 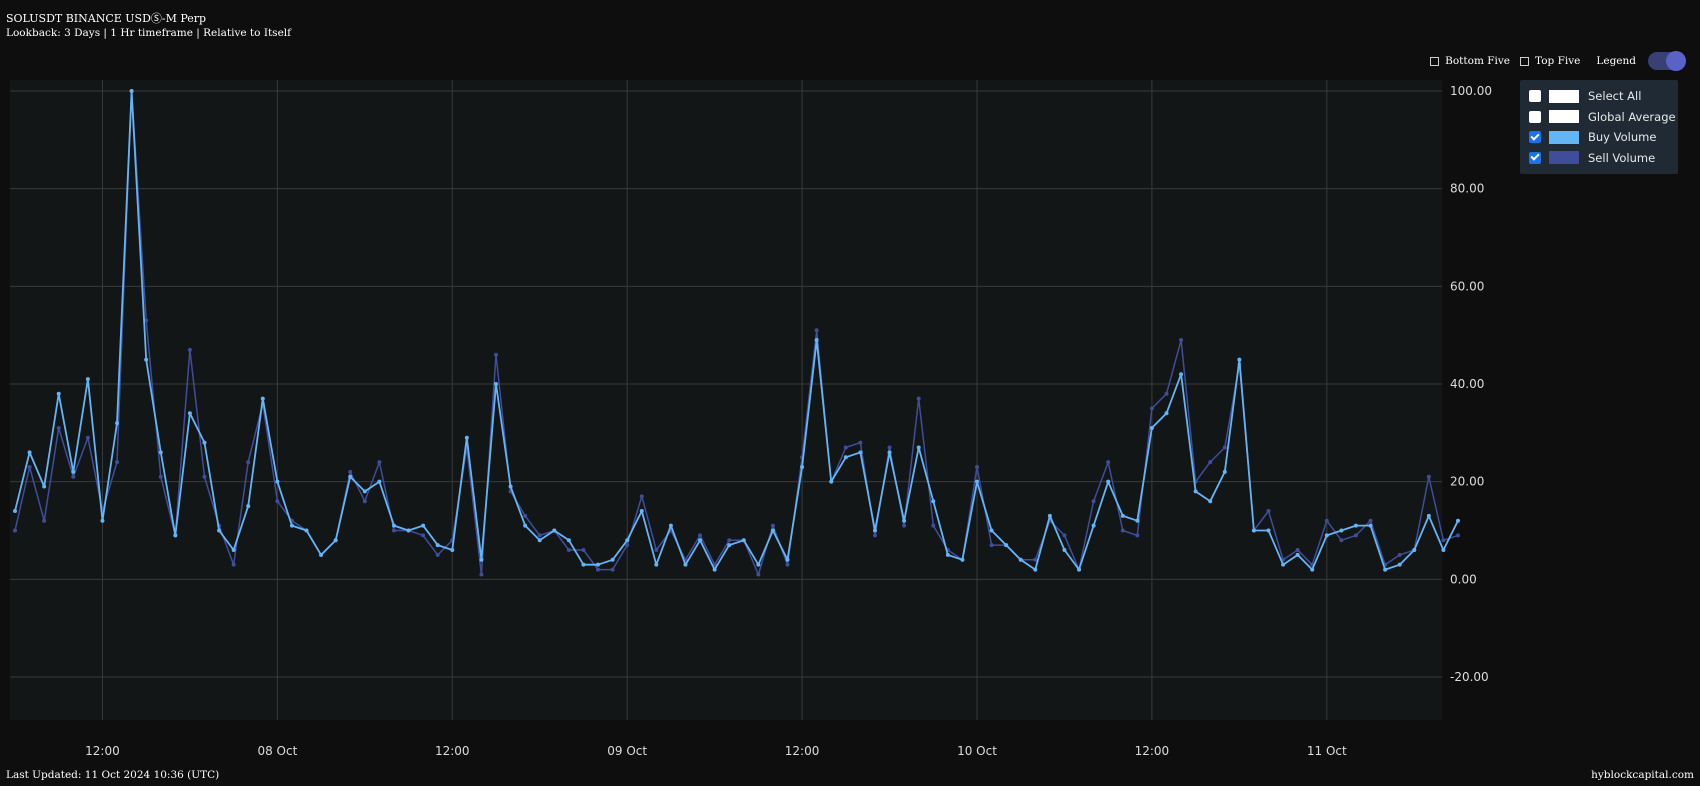 What do you see at coordinates (1603, 158) in the screenshot?
I see `legend-item-sell-volume: Sell Volume` at bounding box center [1603, 158].